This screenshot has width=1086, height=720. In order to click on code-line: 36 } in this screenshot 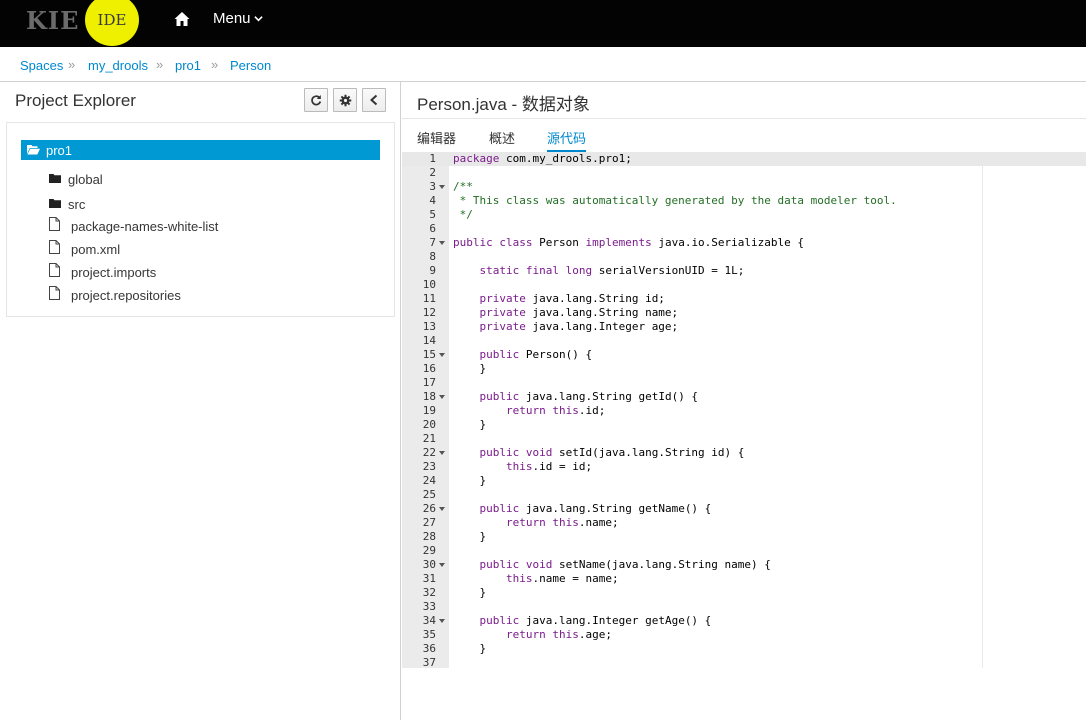, I will do `click(744, 649)`.